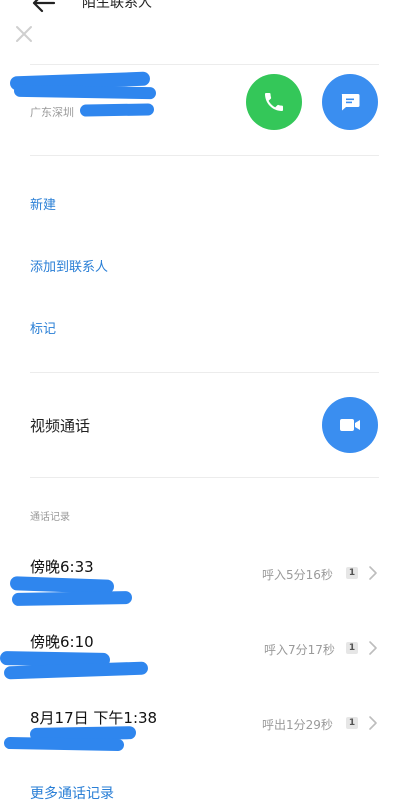  I want to click on viewer-overlay: 3/5, so click(204, 35).